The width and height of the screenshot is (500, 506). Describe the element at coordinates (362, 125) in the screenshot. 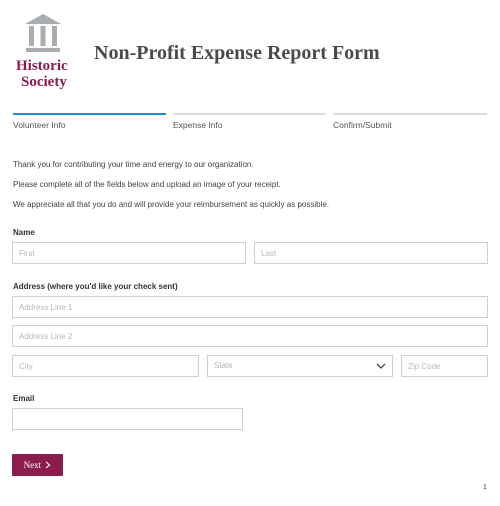

I see `step-label: Confirm/Submit` at that location.